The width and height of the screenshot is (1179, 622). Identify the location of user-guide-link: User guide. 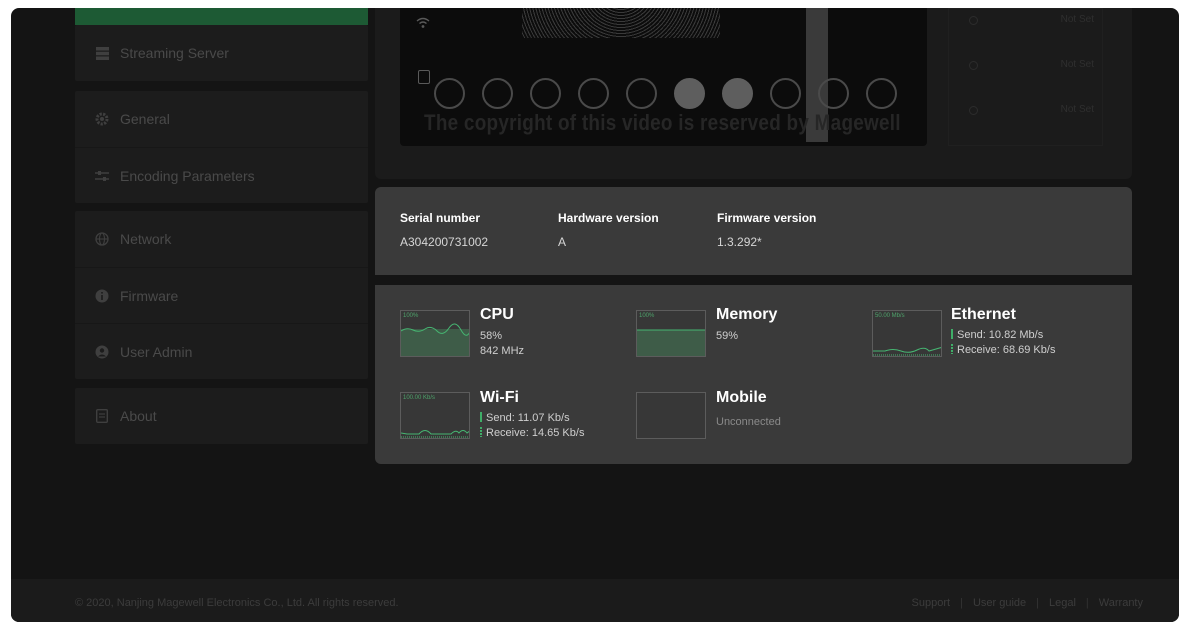
(999, 603).